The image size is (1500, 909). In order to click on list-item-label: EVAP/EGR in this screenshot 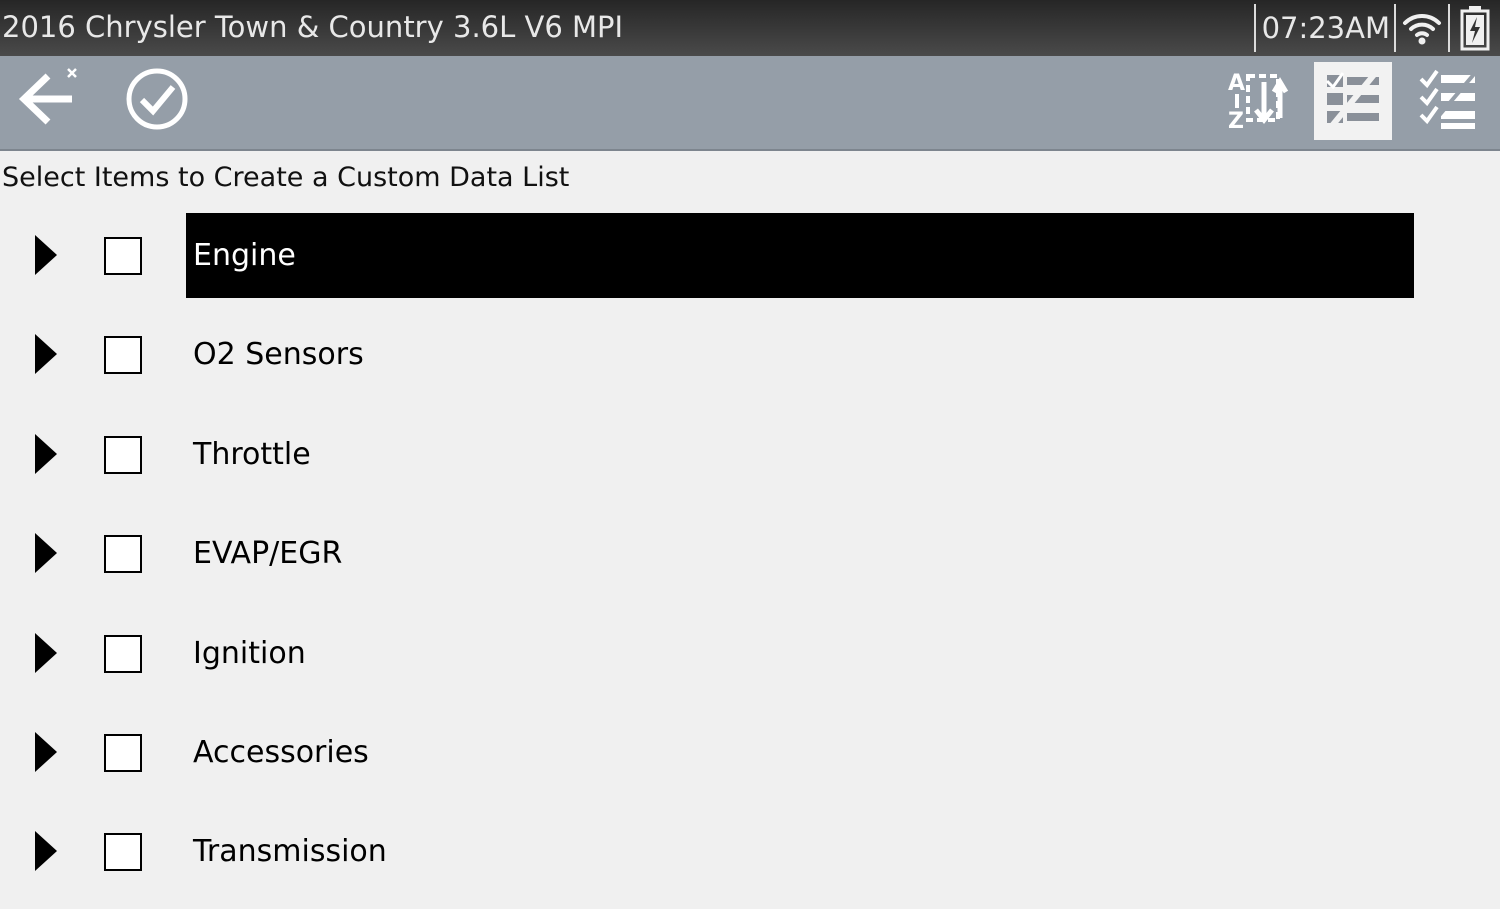, I will do `click(800, 553)`.